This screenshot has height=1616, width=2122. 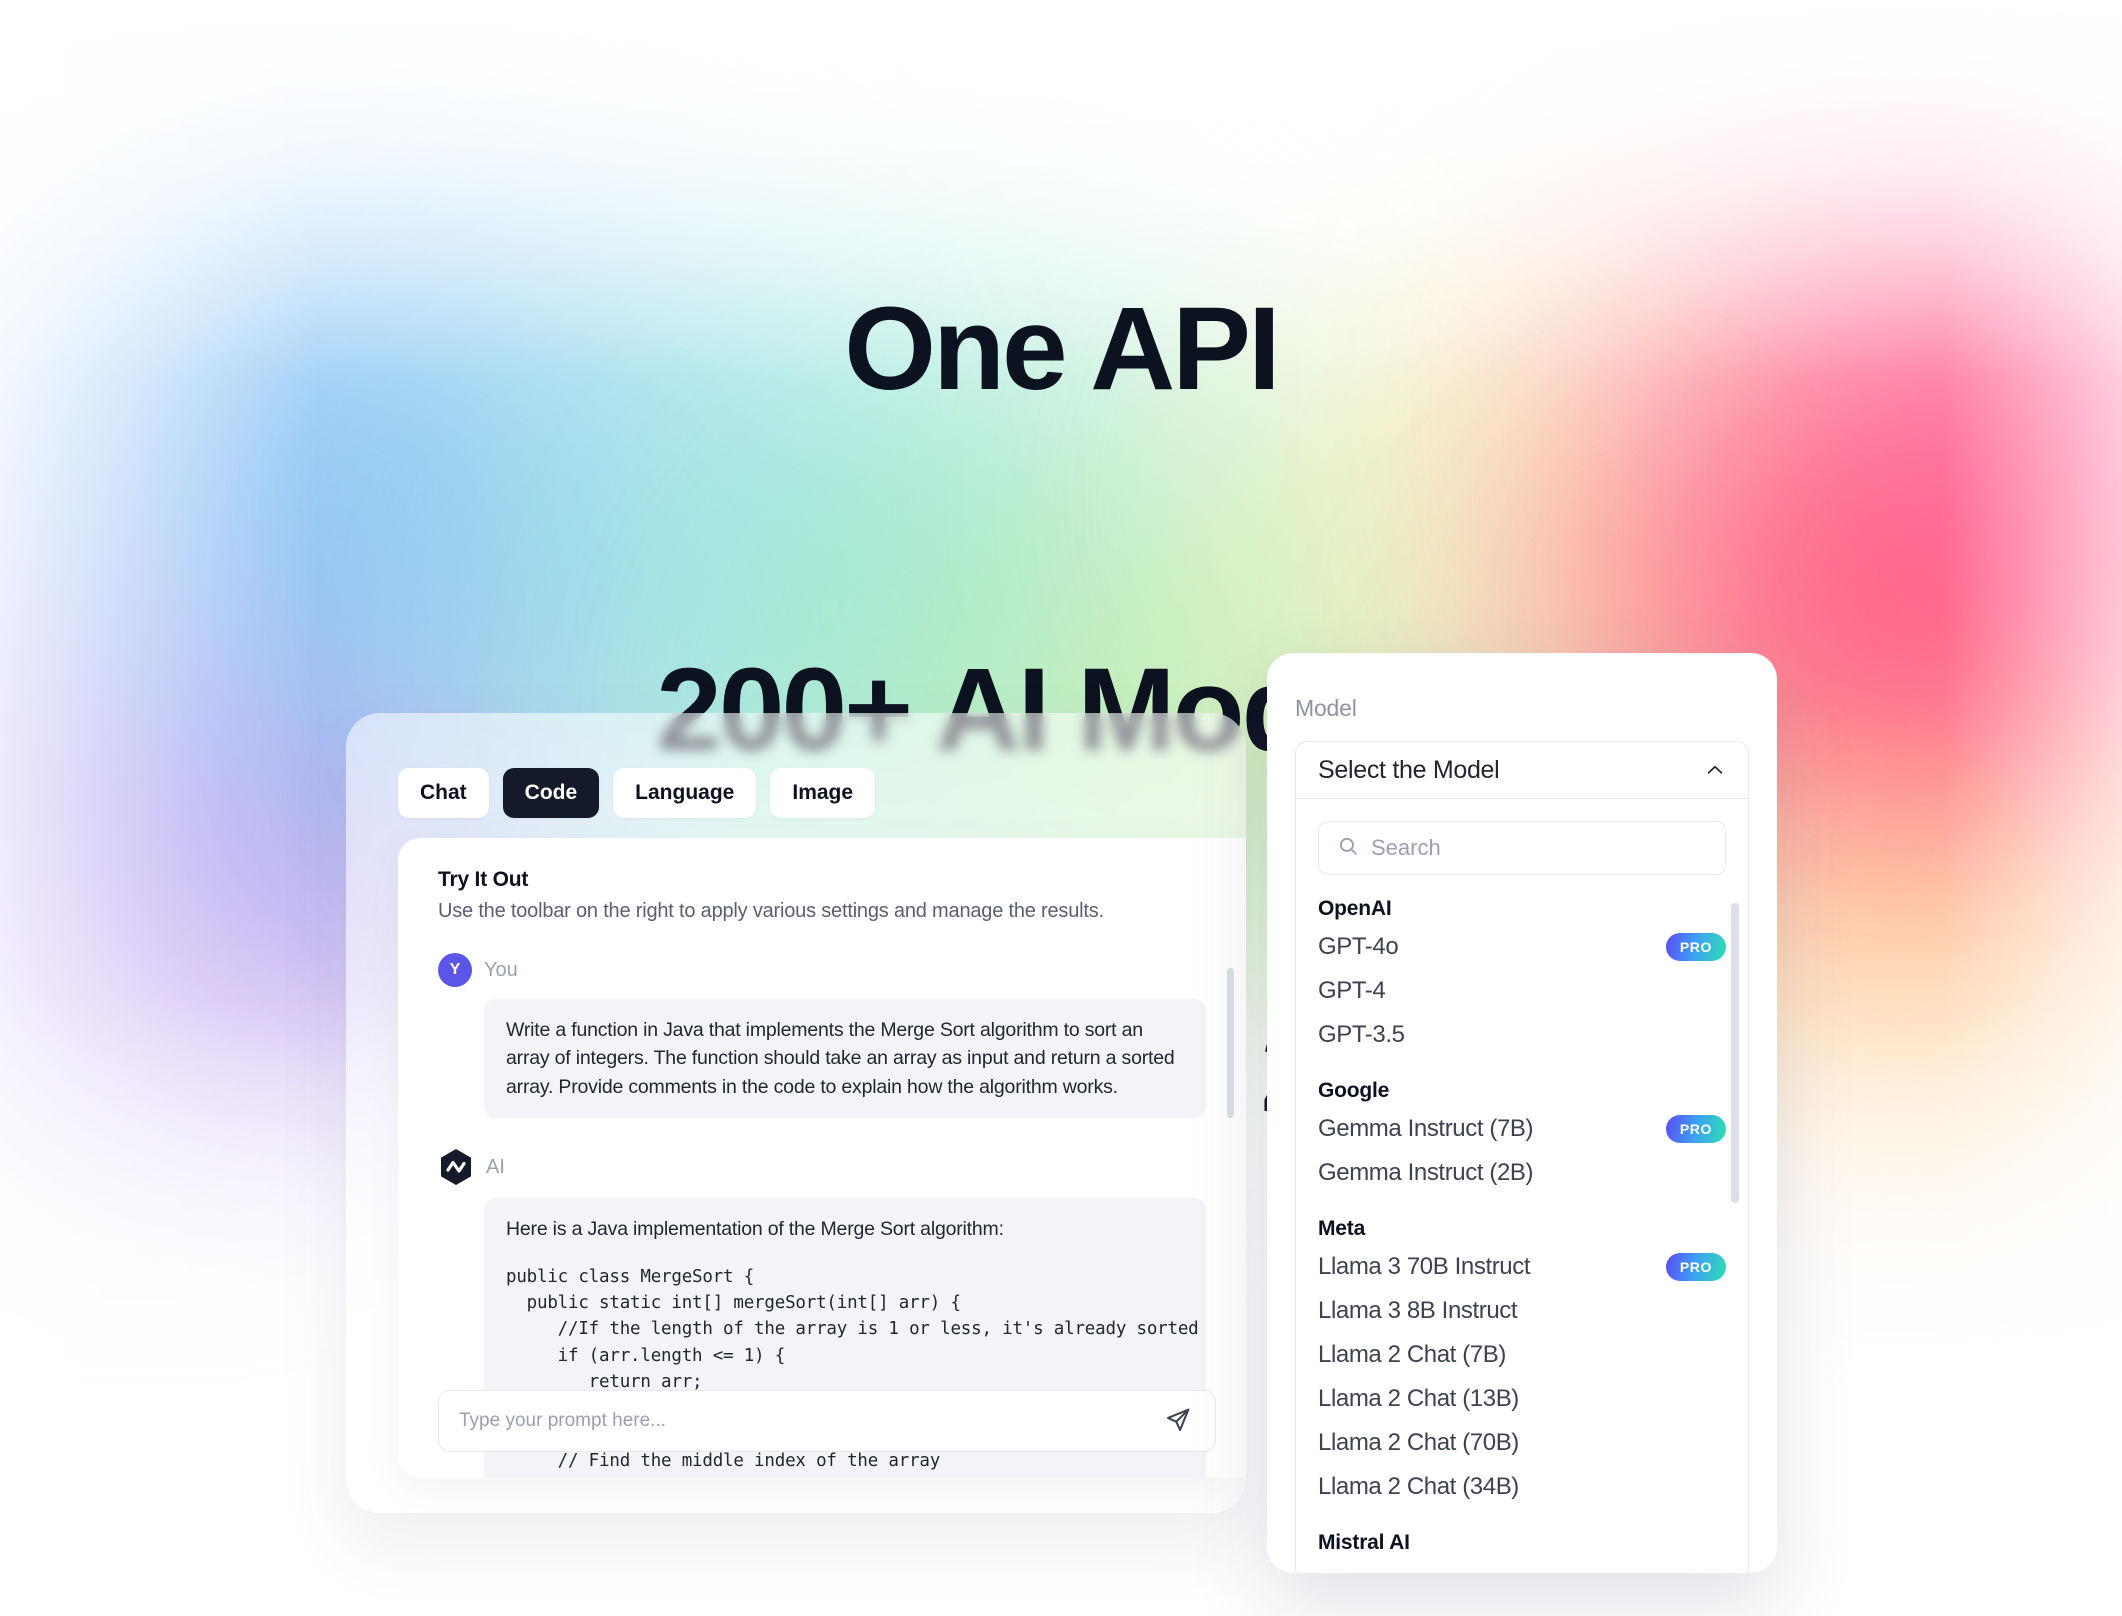 What do you see at coordinates (1522, 1487) in the screenshot?
I see `model-item-llama2-34b: Llama 2 Chat (34B)` at bounding box center [1522, 1487].